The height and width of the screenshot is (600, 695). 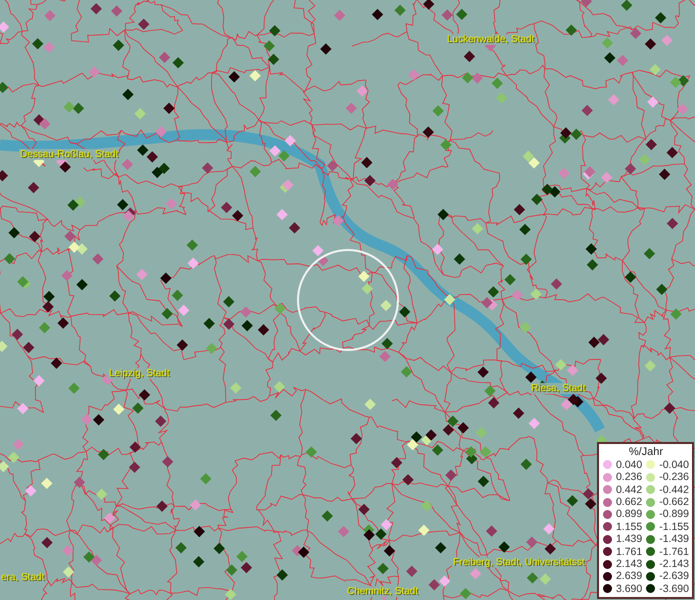 I want to click on legend-value: -2.143, so click(x=674, y=564).